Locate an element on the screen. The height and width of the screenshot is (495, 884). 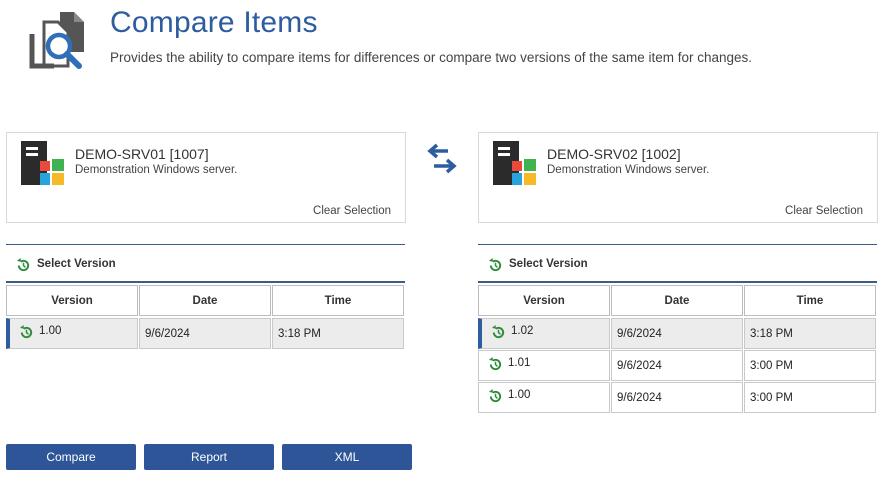
left-item-description: Demonstration Windows server. is located at coordinates (156, 170).